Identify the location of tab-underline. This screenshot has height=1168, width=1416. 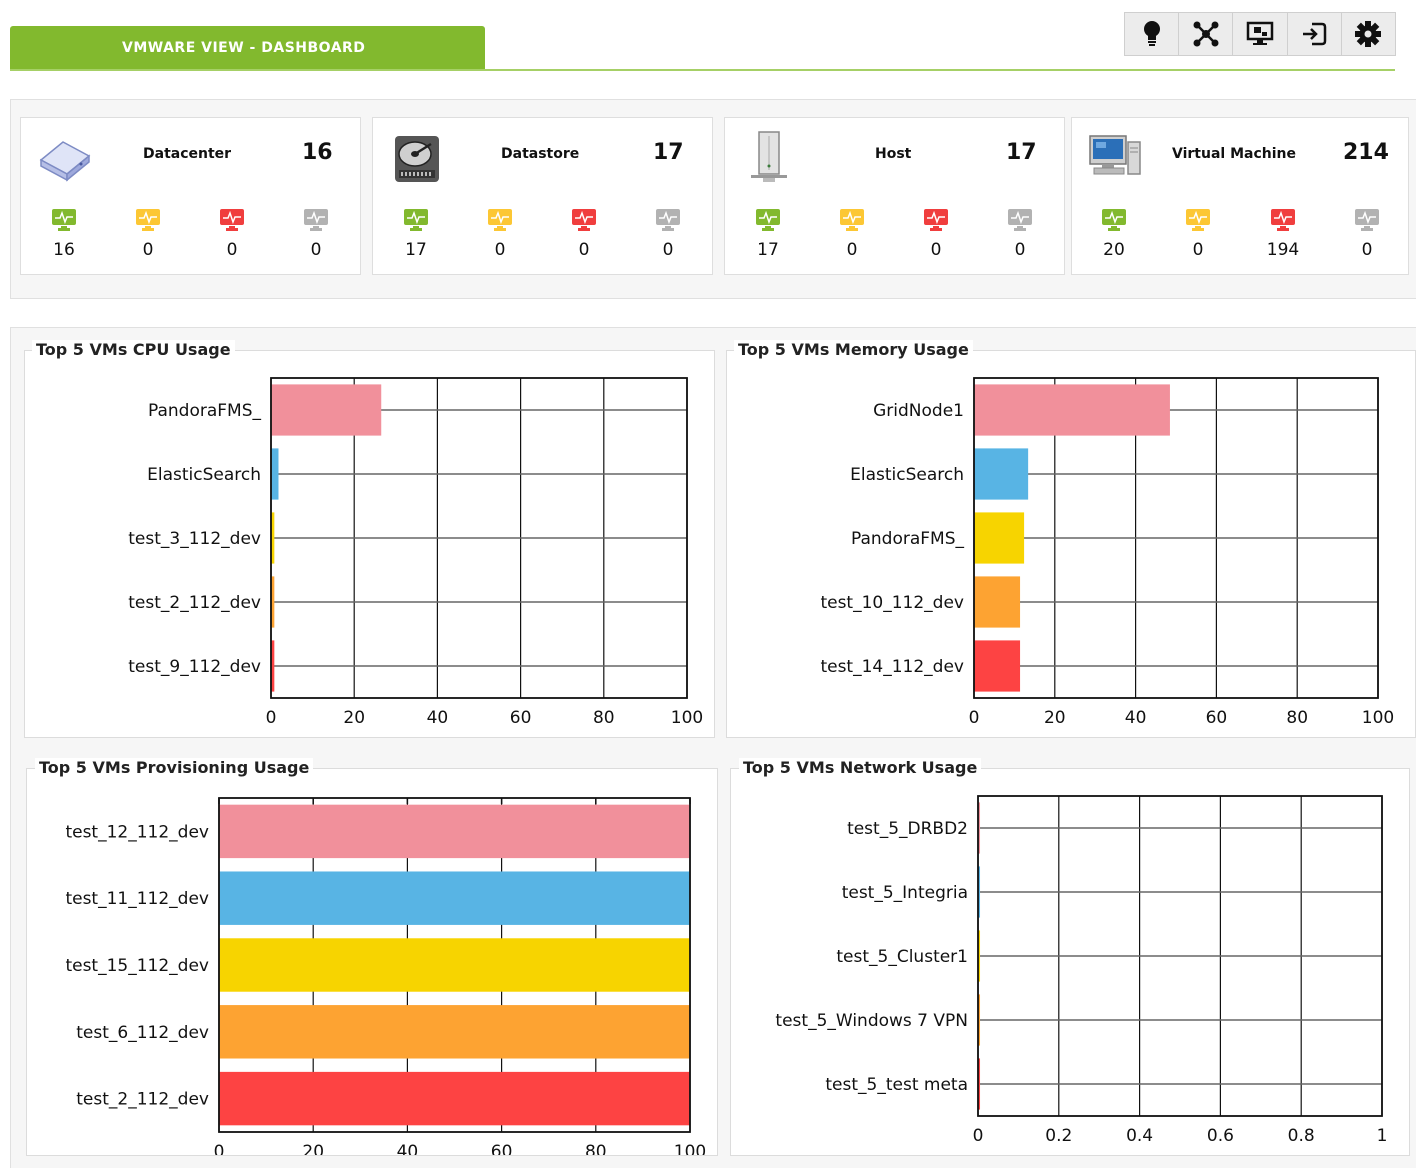
(702, 70).